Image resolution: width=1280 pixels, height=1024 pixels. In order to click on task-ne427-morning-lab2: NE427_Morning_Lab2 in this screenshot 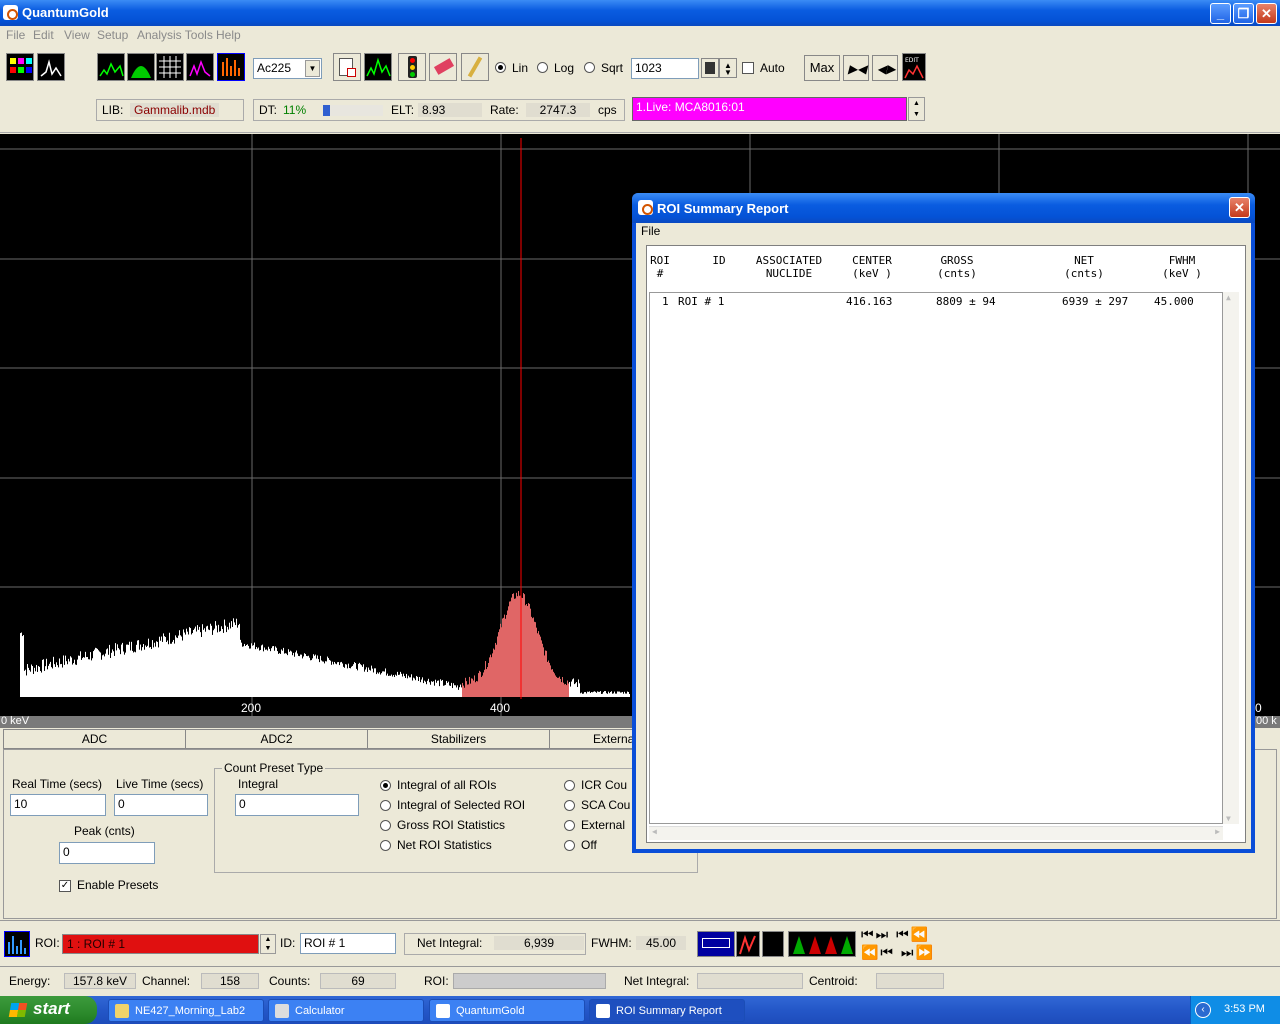, I will do `click(186, 1010)`.